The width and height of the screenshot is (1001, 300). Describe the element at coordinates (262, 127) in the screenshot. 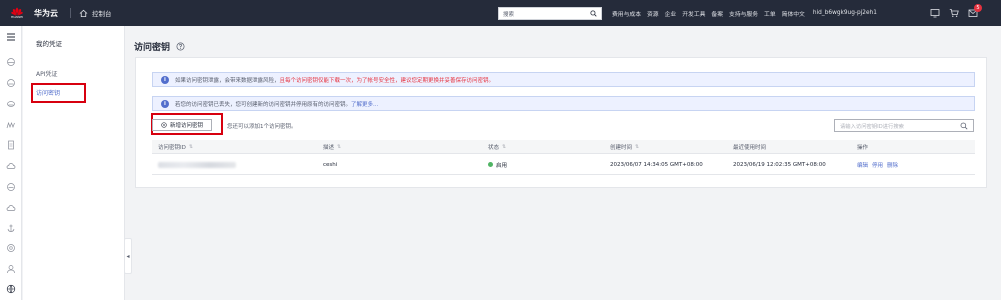

I see `quota-text: 您还可以添加1个访问密钥。` at that location.